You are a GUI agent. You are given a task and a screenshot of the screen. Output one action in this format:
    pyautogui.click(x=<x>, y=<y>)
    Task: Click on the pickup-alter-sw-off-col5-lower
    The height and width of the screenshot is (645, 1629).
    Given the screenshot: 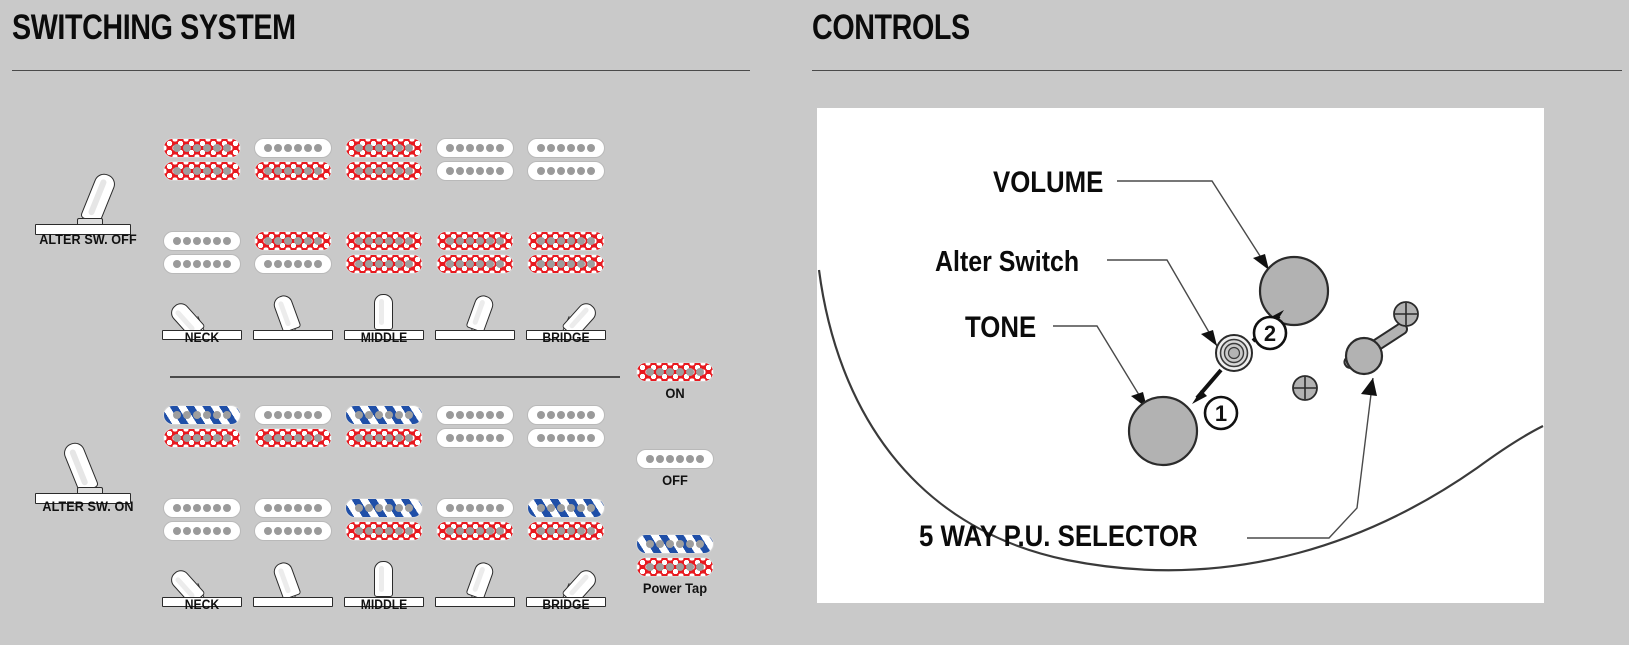 What is the action you would take?
    pyautogui.click(x=566, y=254)
    